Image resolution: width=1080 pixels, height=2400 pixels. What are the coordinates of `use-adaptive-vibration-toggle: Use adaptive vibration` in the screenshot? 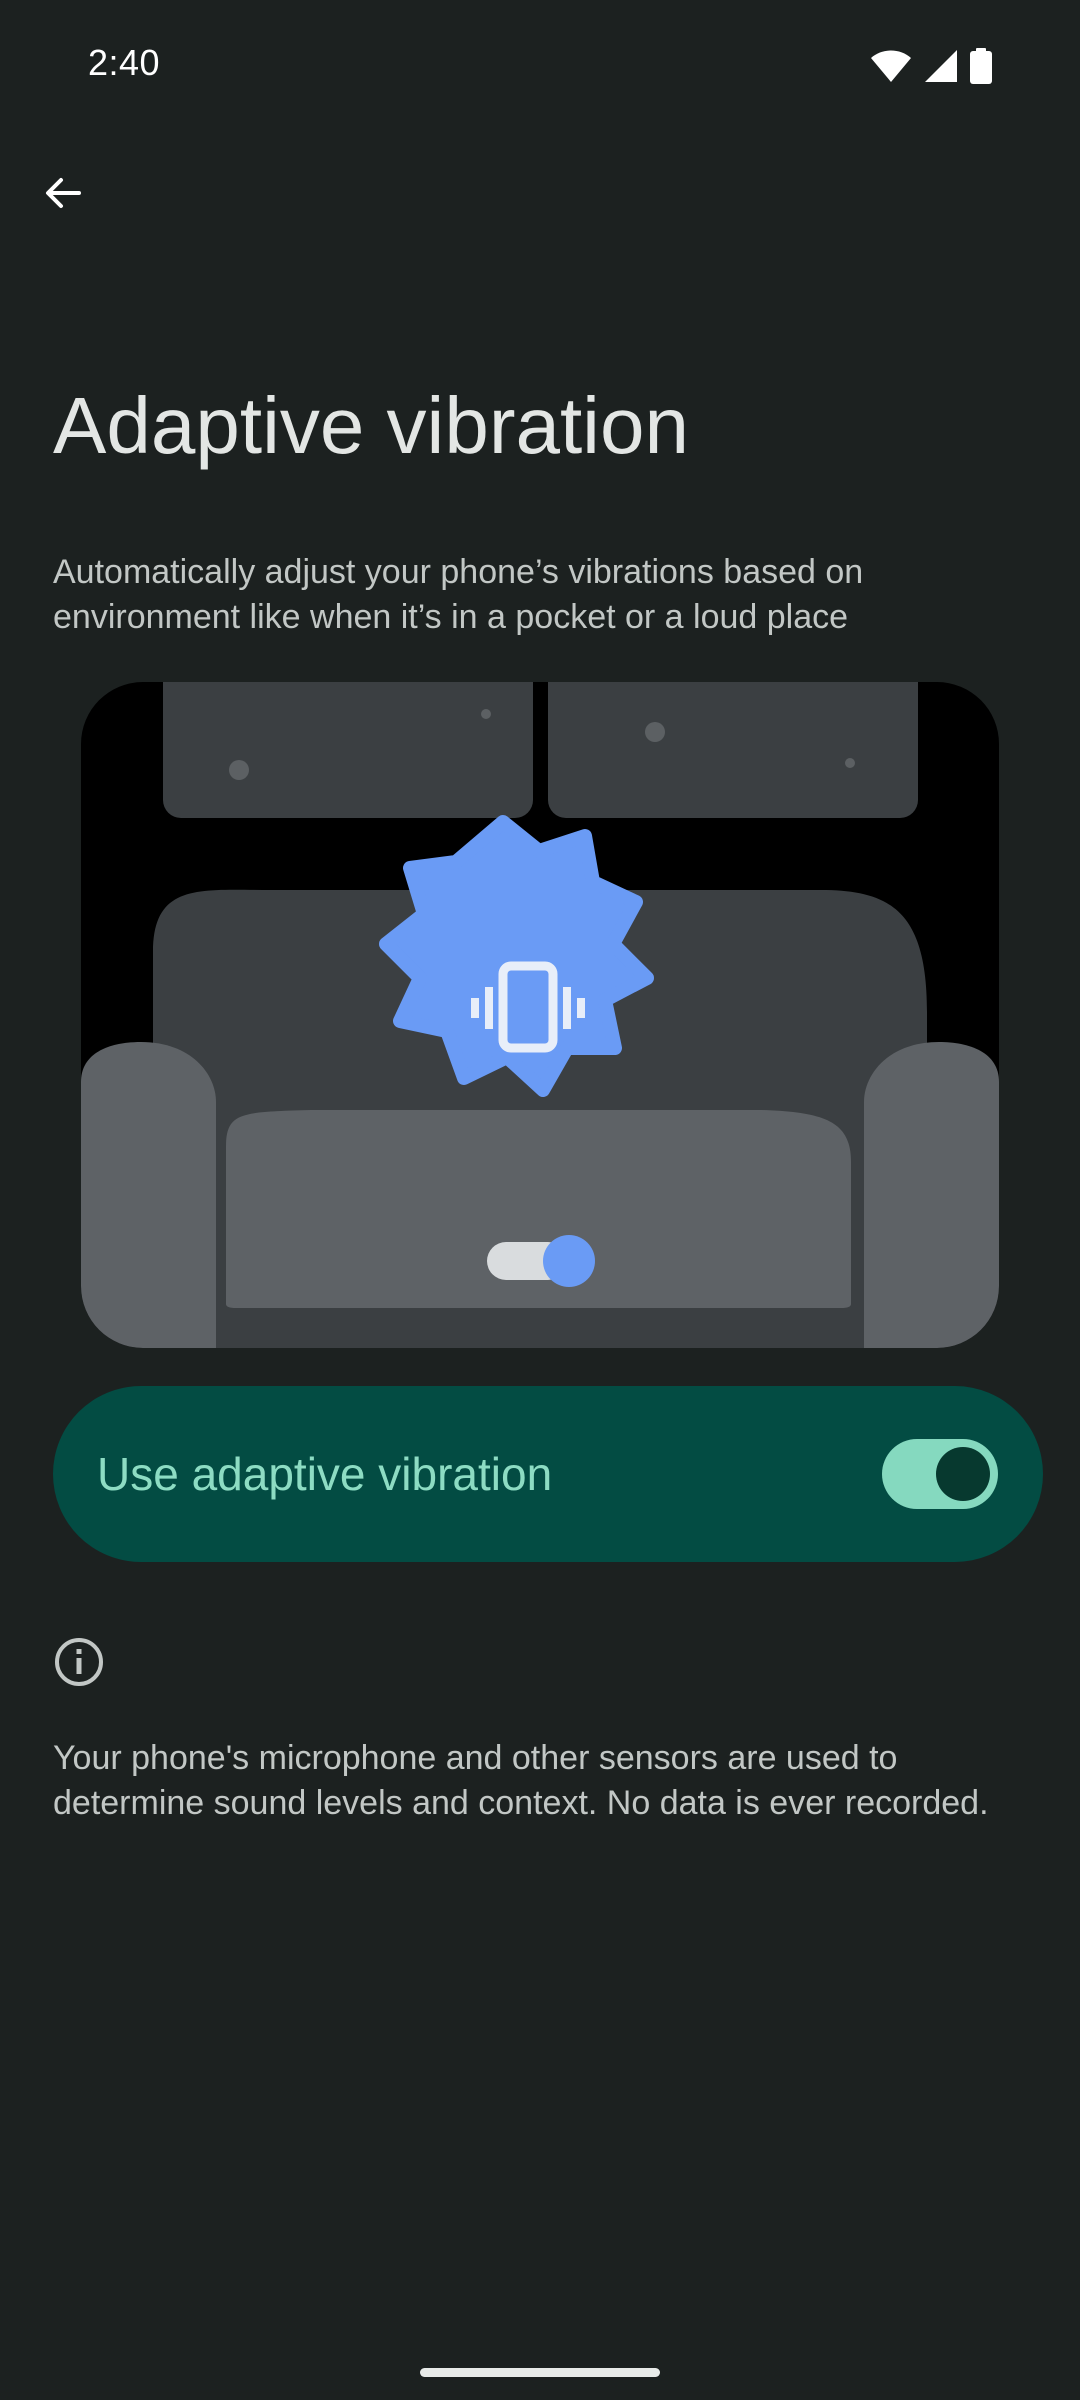 It's located at (548, 1474).